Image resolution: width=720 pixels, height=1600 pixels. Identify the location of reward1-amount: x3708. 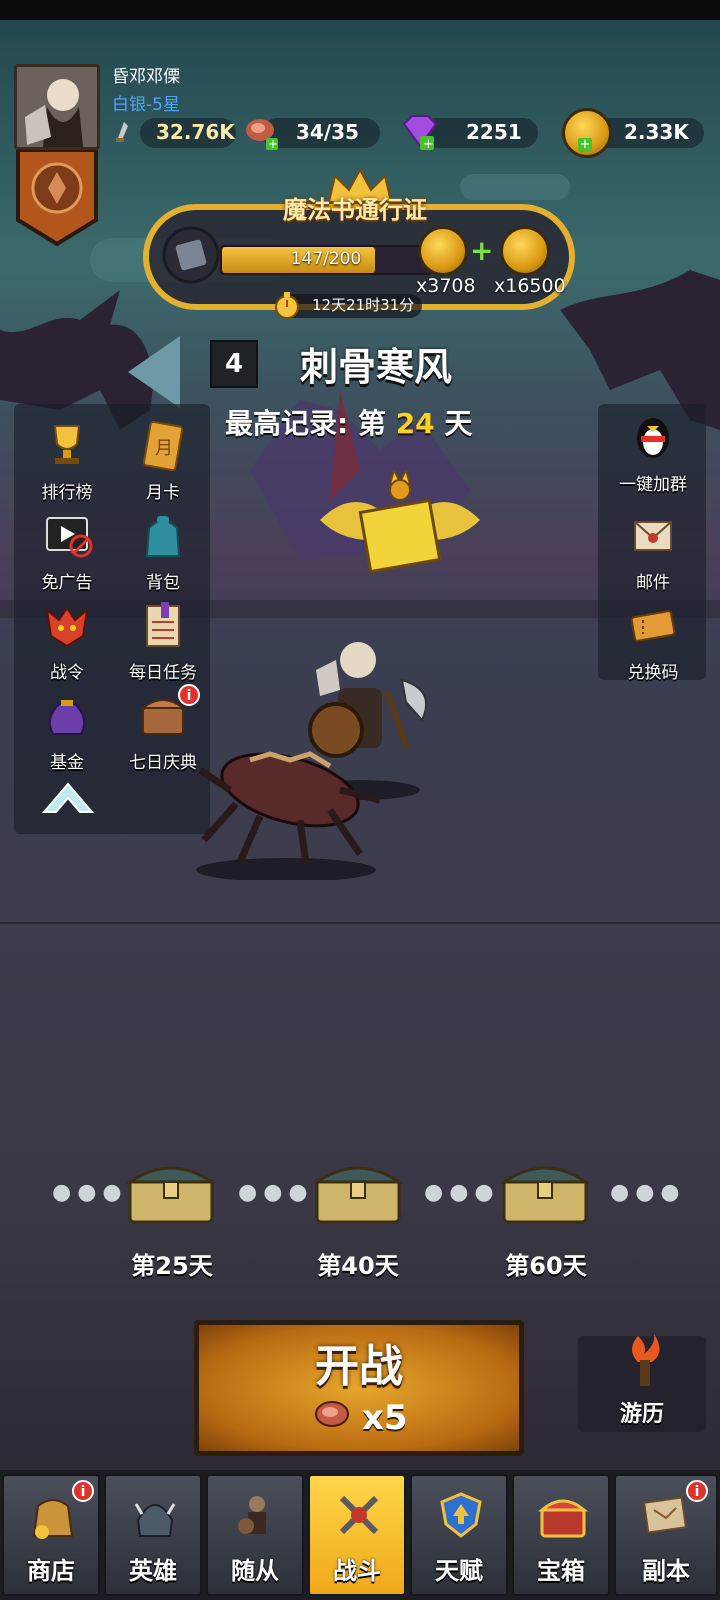
(446, 286).